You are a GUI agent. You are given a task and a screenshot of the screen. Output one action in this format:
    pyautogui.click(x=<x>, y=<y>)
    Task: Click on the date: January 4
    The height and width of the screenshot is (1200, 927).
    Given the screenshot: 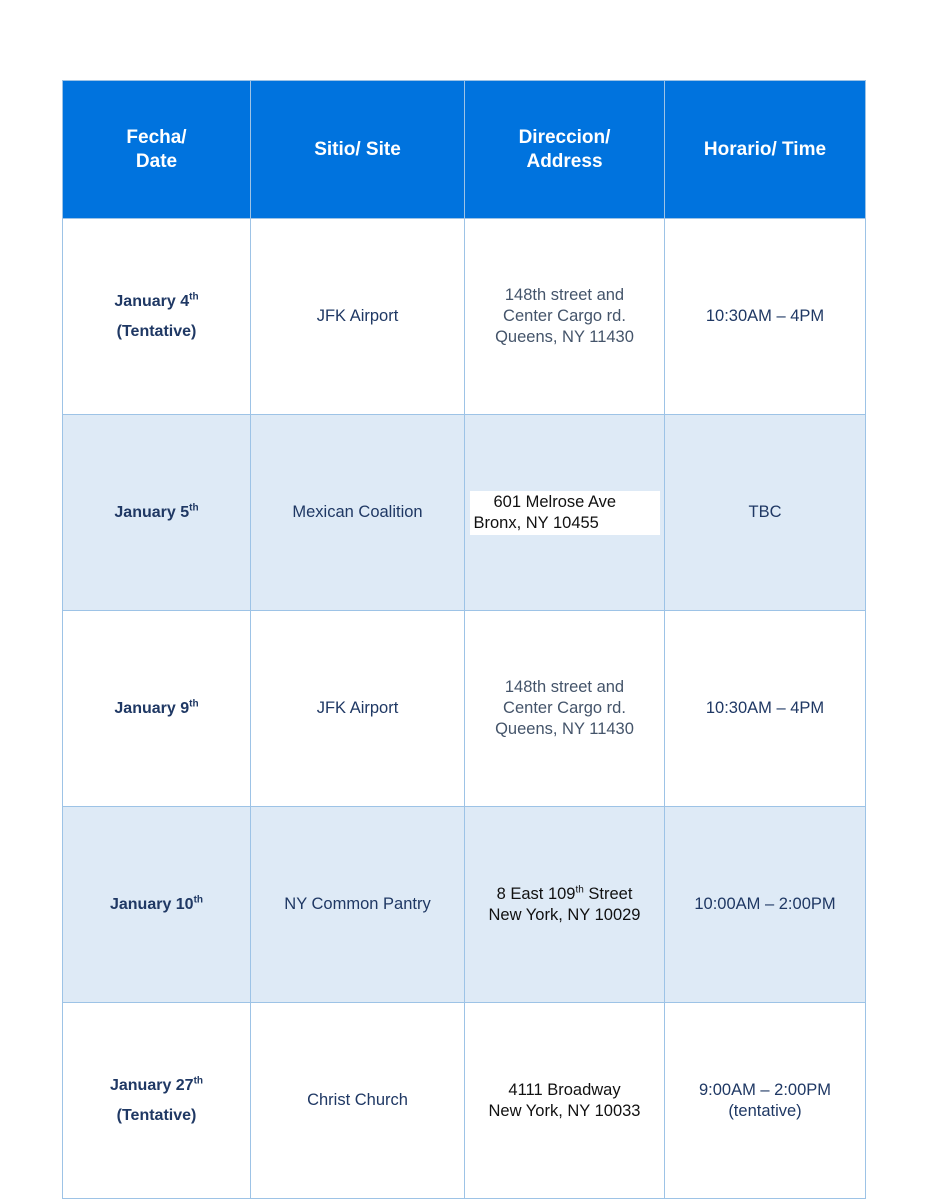 What is the action you would take?
    pyautogui.click(x=152, y=301)
    